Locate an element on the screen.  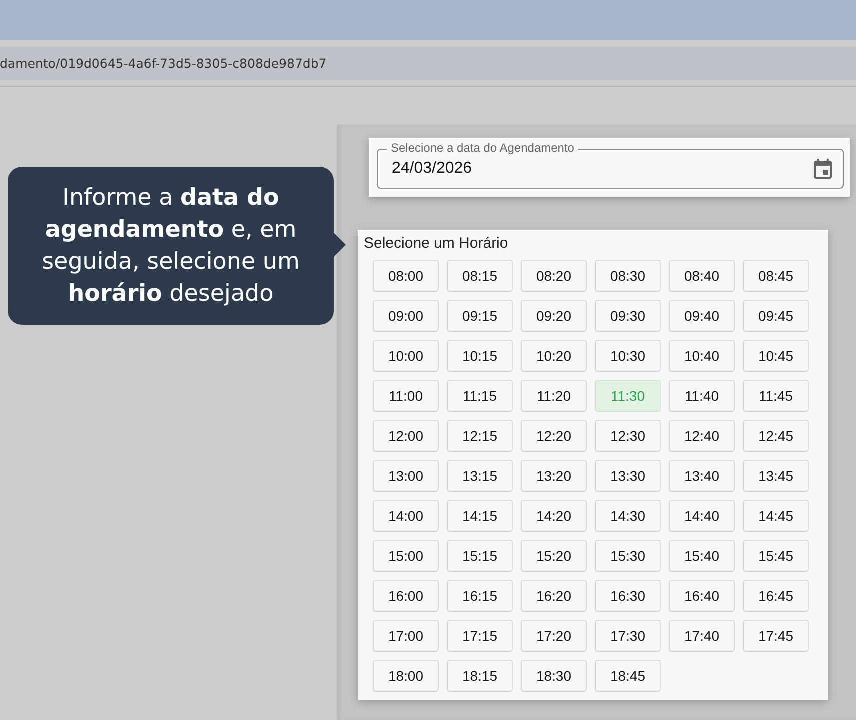
time-slot-button: 12:15 is located at coordinates (480, 436).